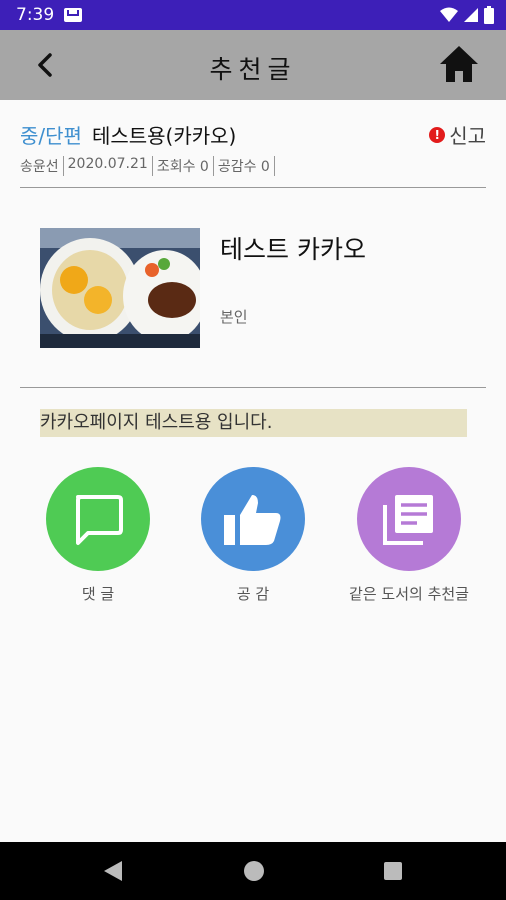  Describe the element at coordinates (459, 64) in the screenshot. I see `home-icon` at that location.